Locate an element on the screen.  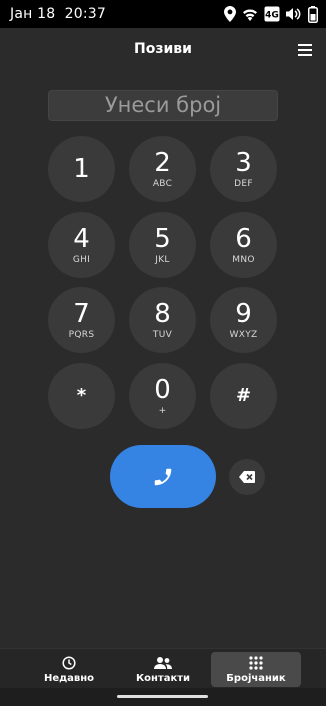
app-header: Позиви is located at coordinates (163, 50).